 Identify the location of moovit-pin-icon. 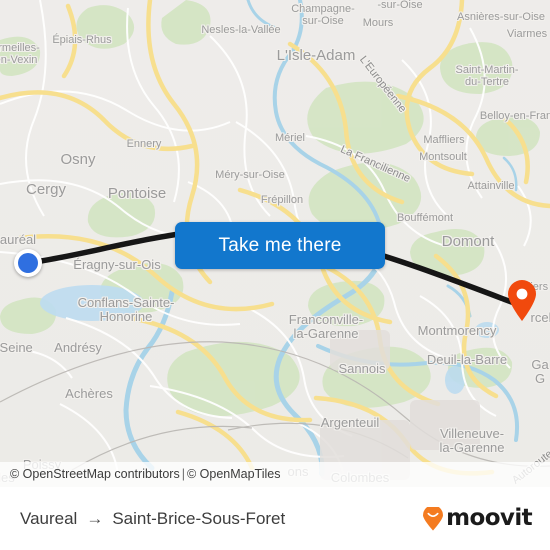
(433, 518).